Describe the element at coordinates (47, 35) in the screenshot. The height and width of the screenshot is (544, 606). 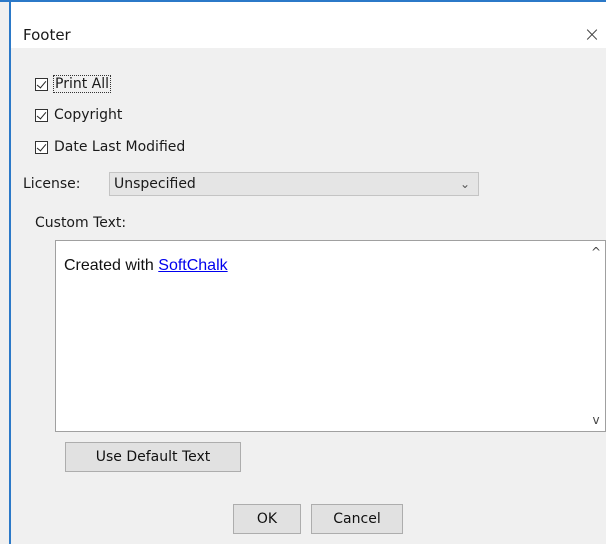
I see `dialog-title: Footer` at that location.